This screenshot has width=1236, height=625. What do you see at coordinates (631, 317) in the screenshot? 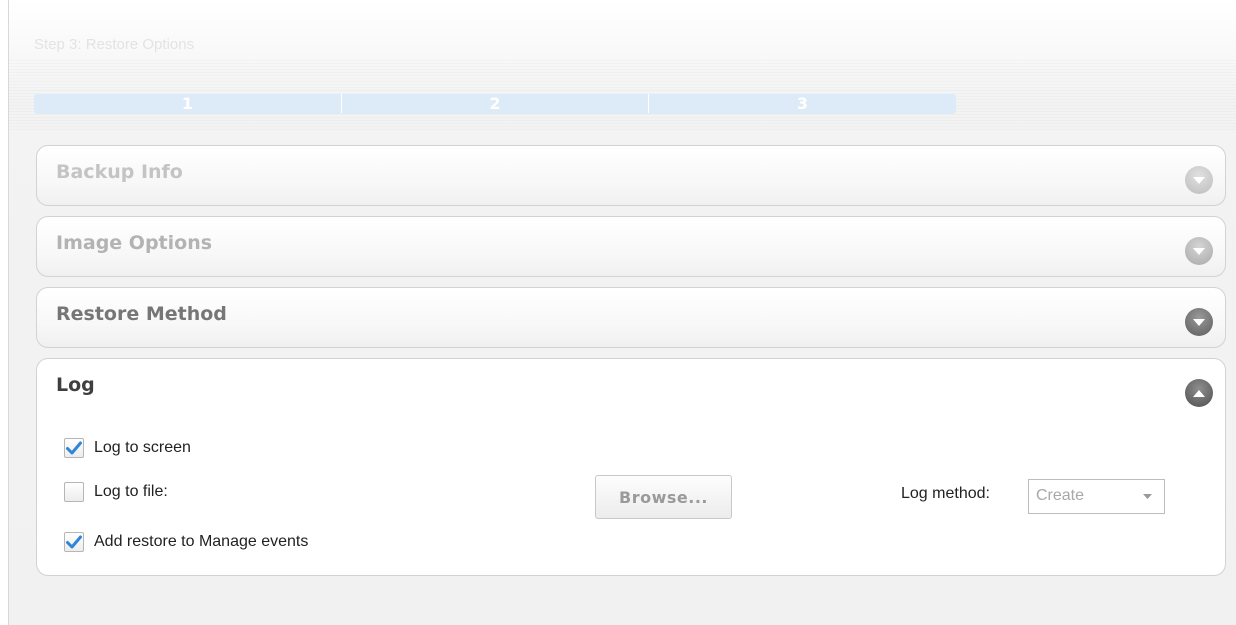
I see `panel-restore-method: Restore Method` at bounding box center [631, 317].